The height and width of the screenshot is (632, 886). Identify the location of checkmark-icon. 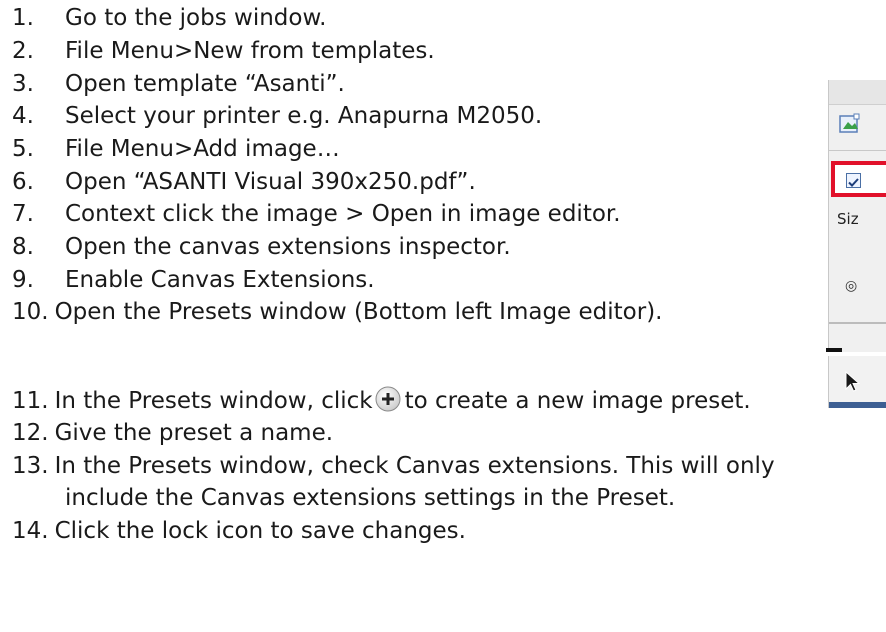
(853, 182).